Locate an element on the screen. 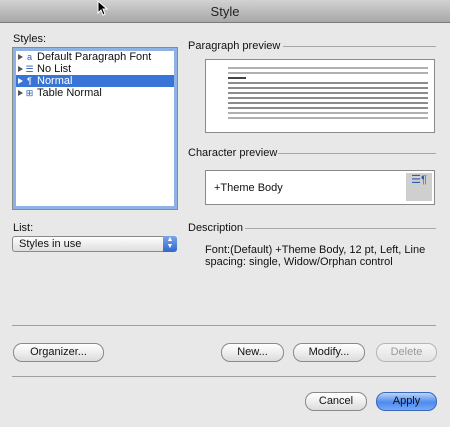 The width and height of the screenshot is (450, 427). character-preview-text: +Theme Body is located at coordinates (248, 188).